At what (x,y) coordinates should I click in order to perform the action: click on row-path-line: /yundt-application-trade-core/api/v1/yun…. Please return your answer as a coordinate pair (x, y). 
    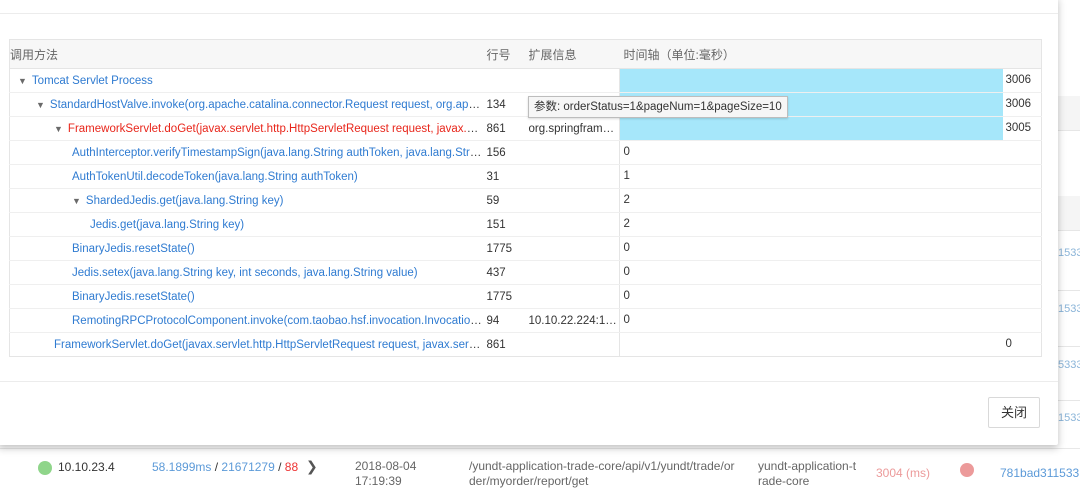
    Looking at the image, I should click on (602, 466).